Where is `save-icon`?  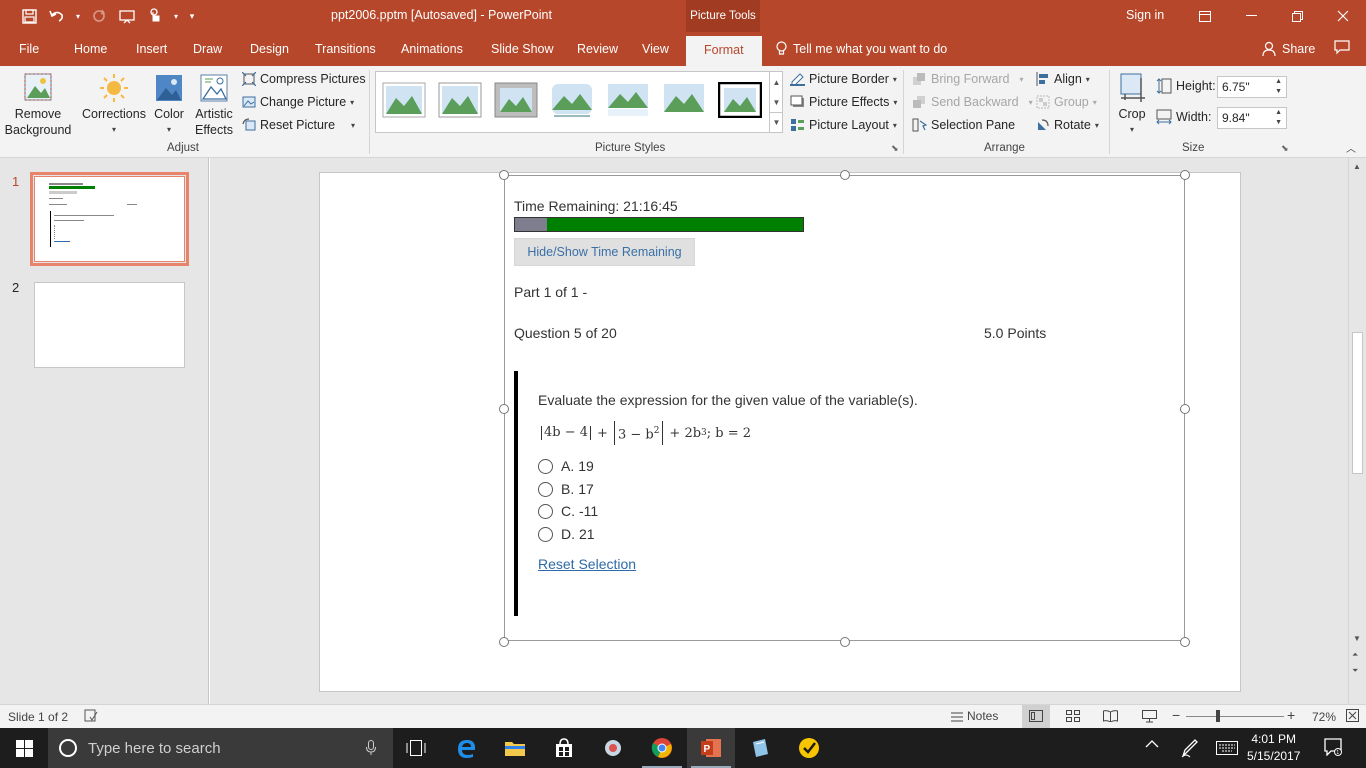 save-icon is located at coordinates (29, 16).